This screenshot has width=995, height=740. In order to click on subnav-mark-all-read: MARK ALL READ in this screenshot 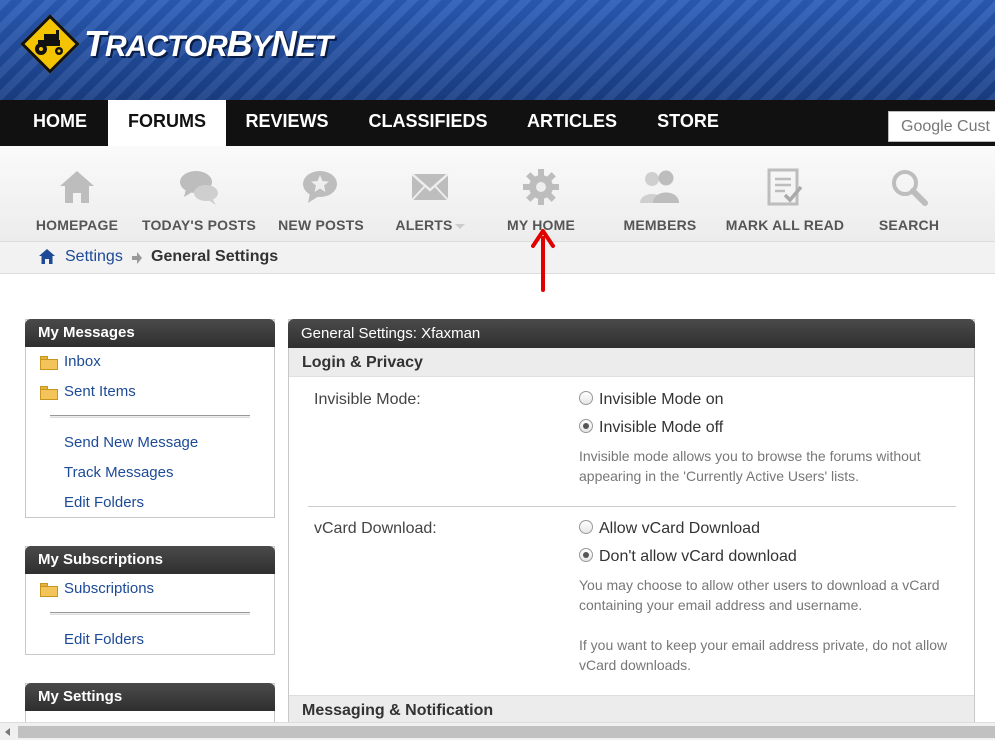, I will do `click(785, 199)`.